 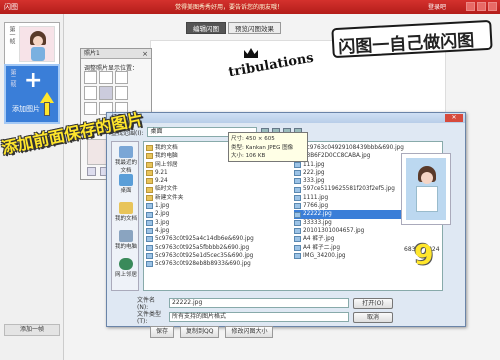 I want to click on add-frame-button: 添加一帧, so click(x=32, y=330).